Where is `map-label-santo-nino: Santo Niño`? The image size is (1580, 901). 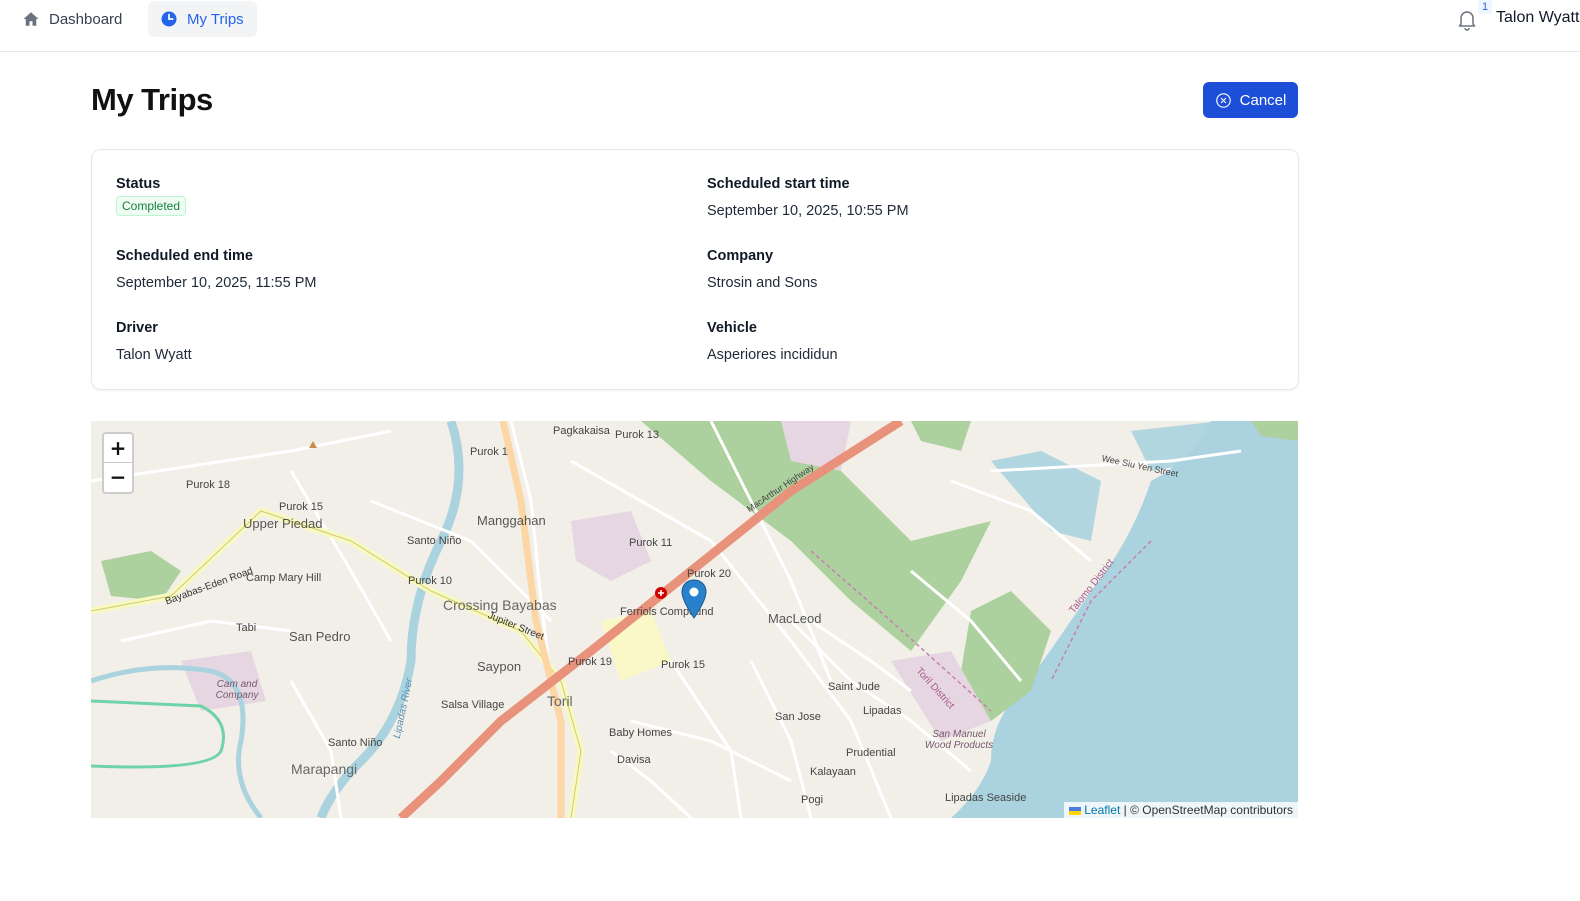
map-label-santo-nino: Santo Niño is located at coordinates (434, 541).